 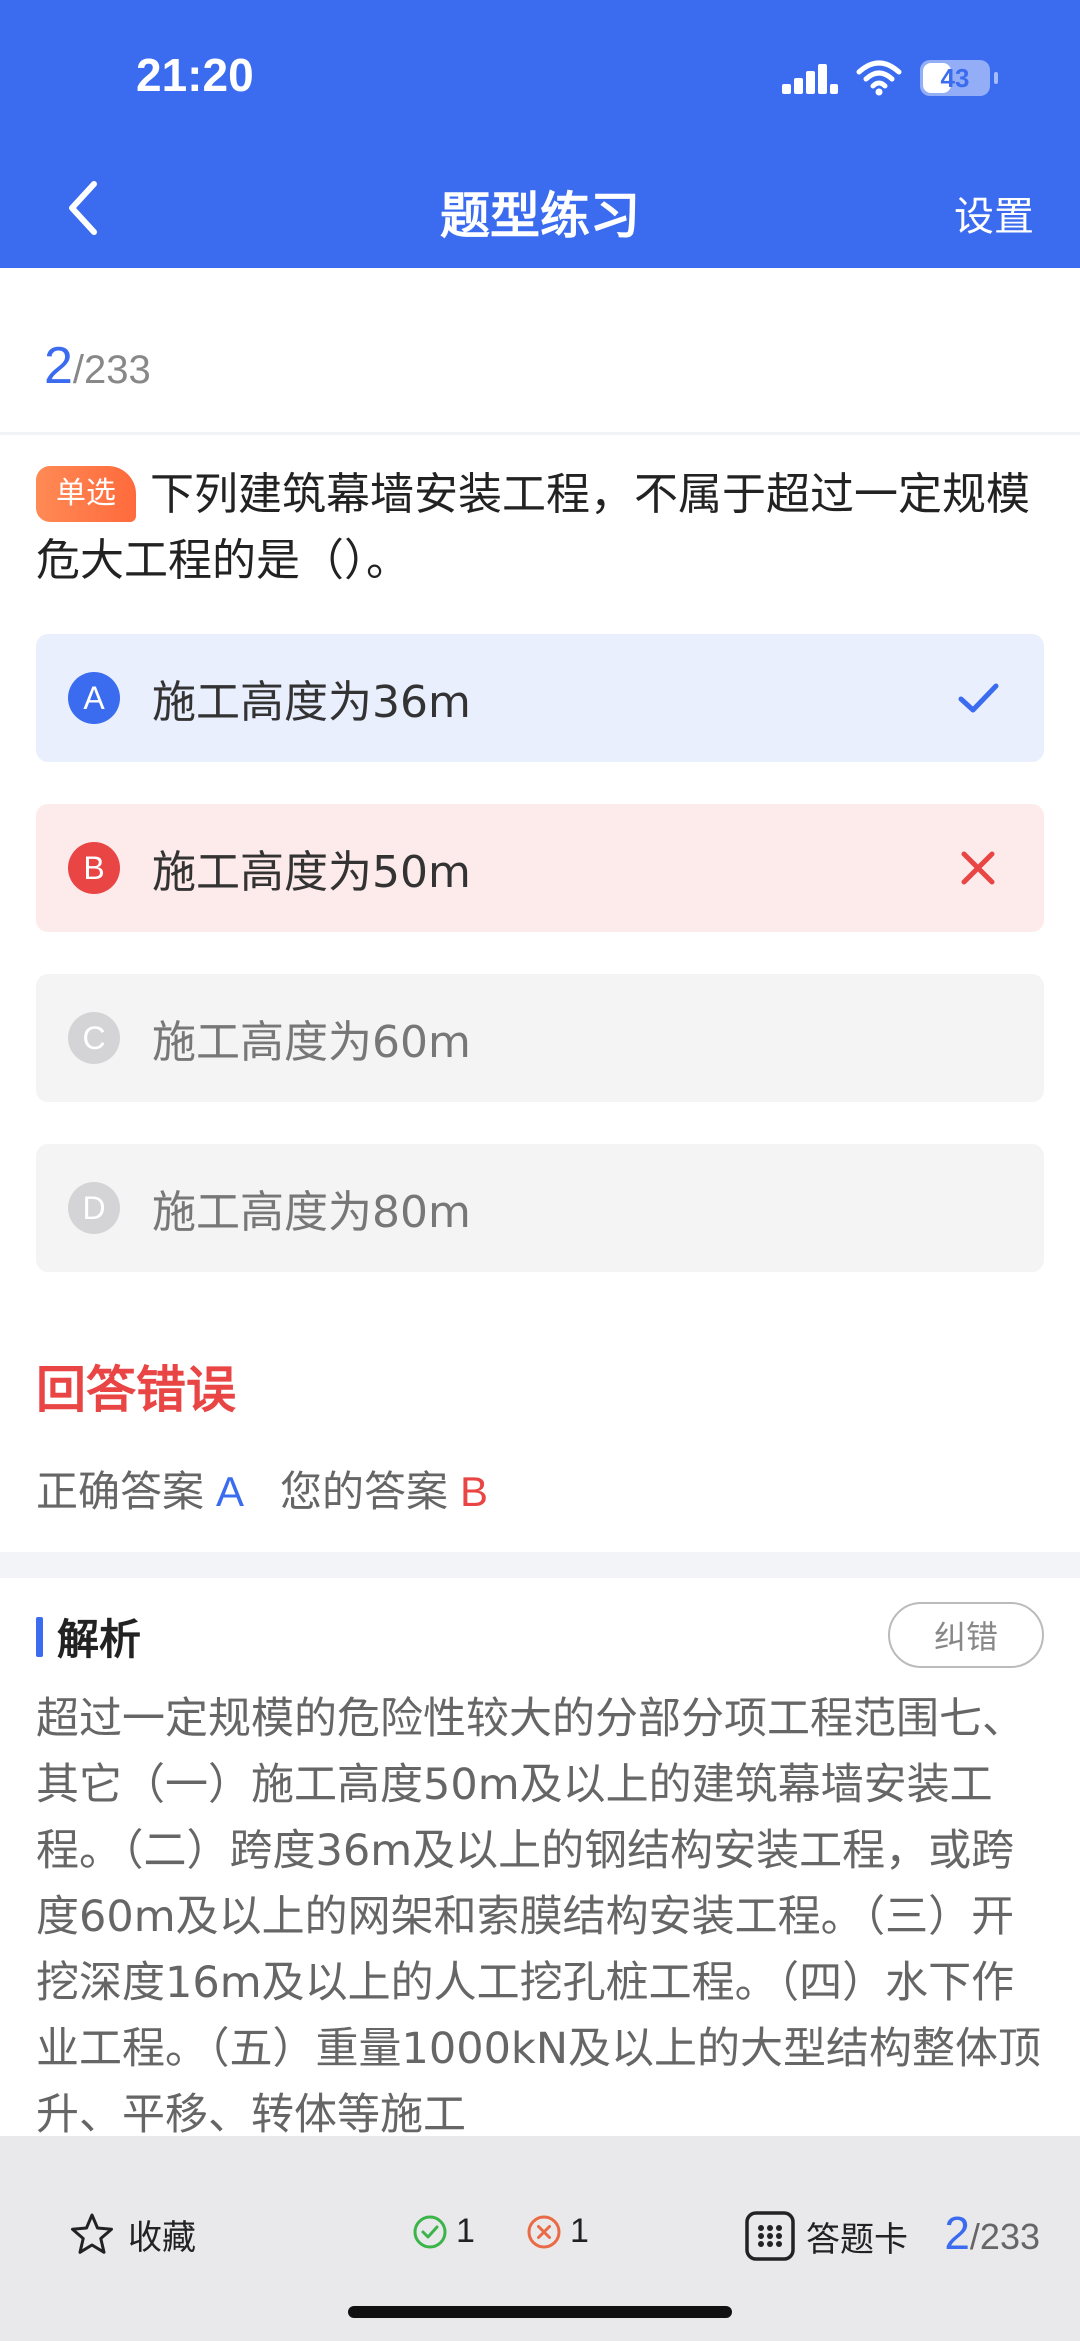 What do you see at coordinates (955, 77) in the screenshot?
I see `battery-percent: 43` at bounding box center [955, 77].